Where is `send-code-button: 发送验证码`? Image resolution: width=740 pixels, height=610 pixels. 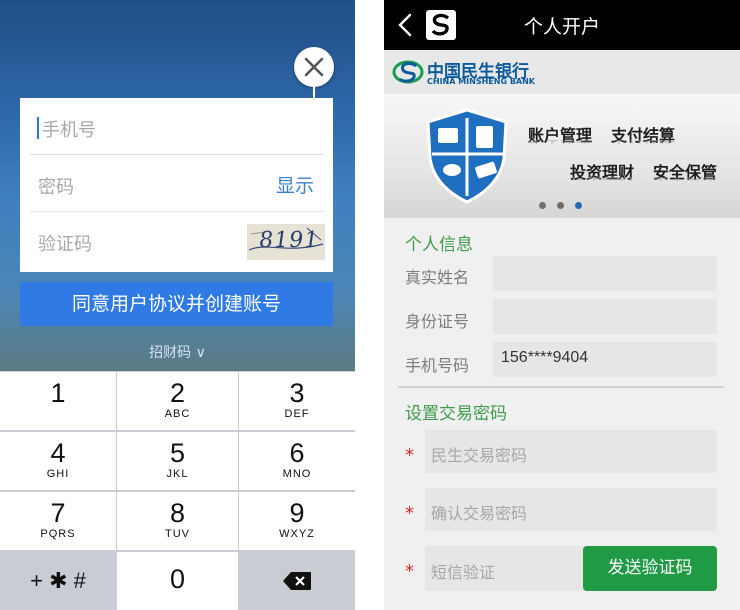 send-code-button: 发送验证码 is located at coordinates (650, 568).